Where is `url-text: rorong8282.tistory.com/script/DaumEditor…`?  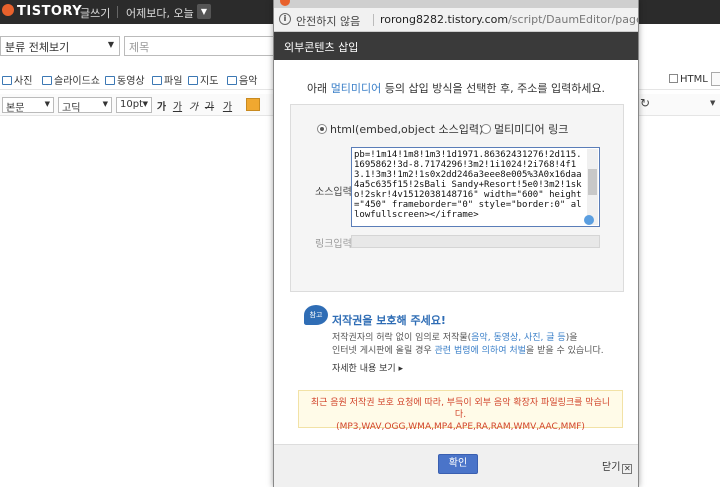
url-text: rorong8282.tistory.com/script/DaumEditor… is located at coordinates (509, 19).